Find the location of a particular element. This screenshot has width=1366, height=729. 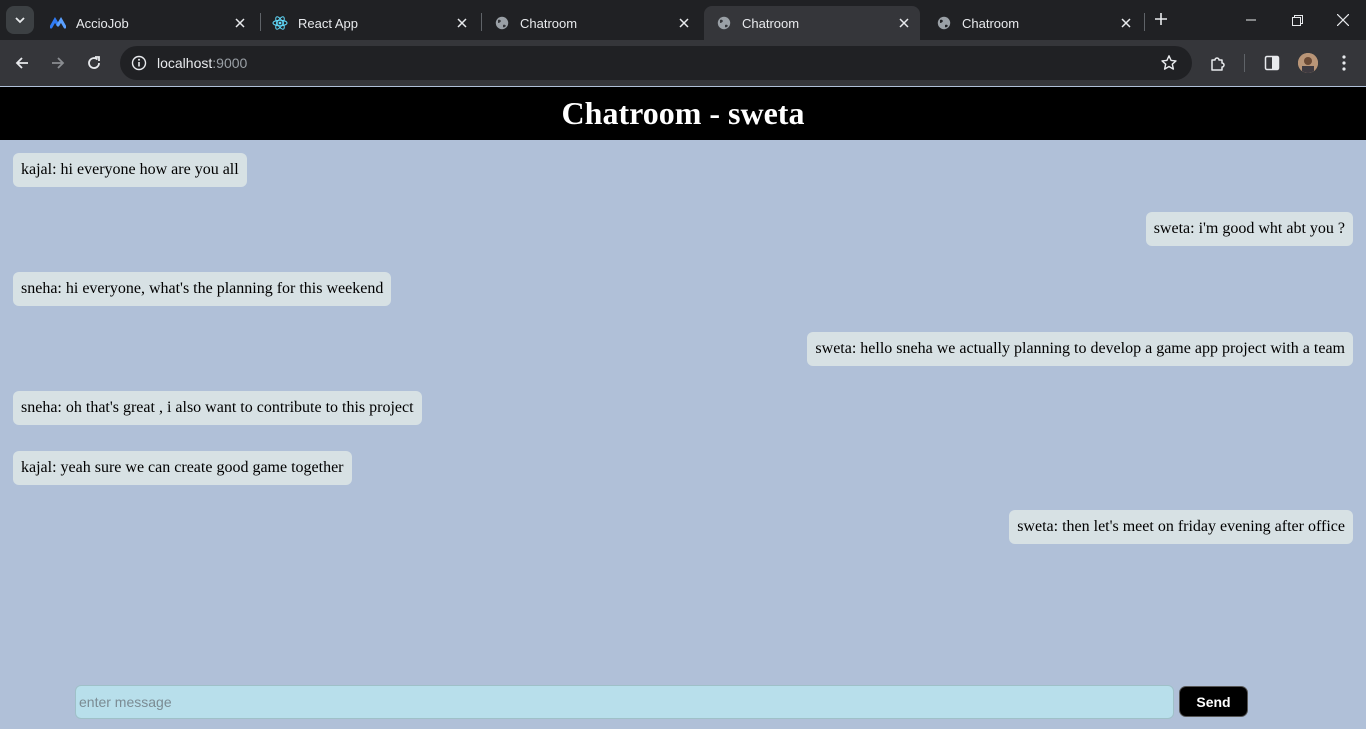

message-bubble: sweta: i'm good wht abt you ? is located at coordinates (1249, 229).